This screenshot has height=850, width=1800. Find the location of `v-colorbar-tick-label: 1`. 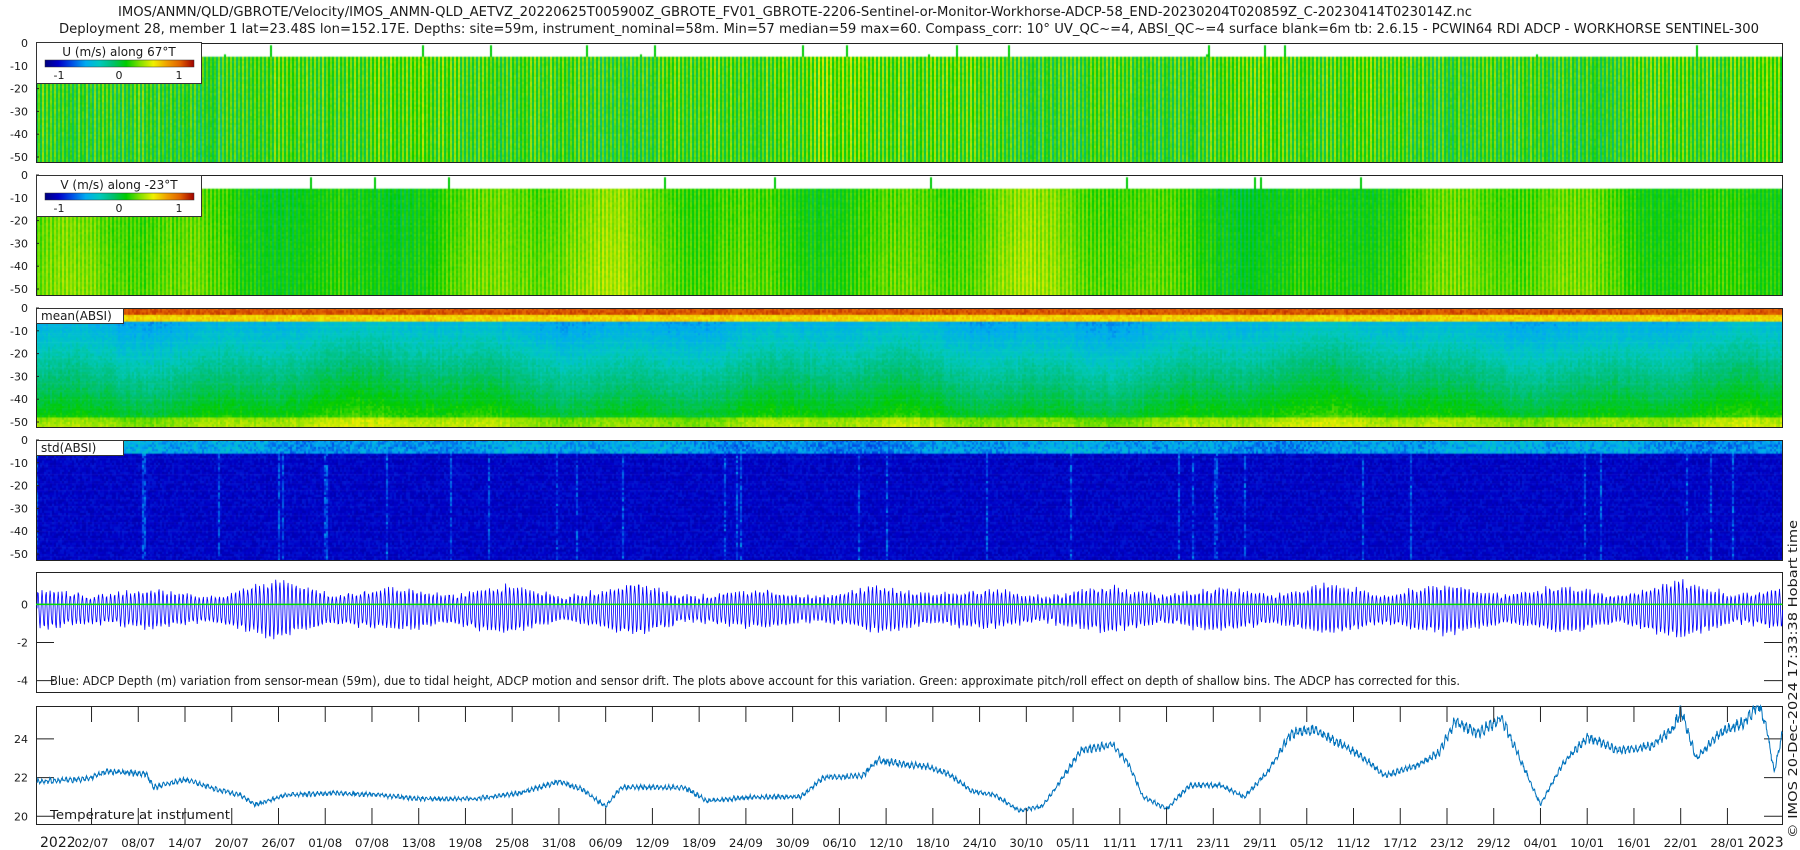

v-colorbar-tick-label: 1 is located at coordinates (179, 208).